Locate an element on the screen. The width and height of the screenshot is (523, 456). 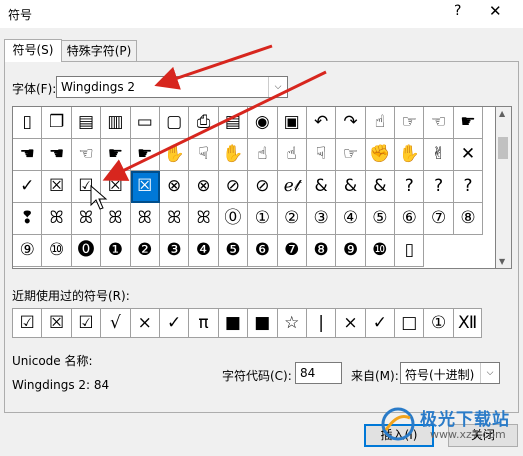
symbol-cell: ❻ is located at coordinates (263, 251).